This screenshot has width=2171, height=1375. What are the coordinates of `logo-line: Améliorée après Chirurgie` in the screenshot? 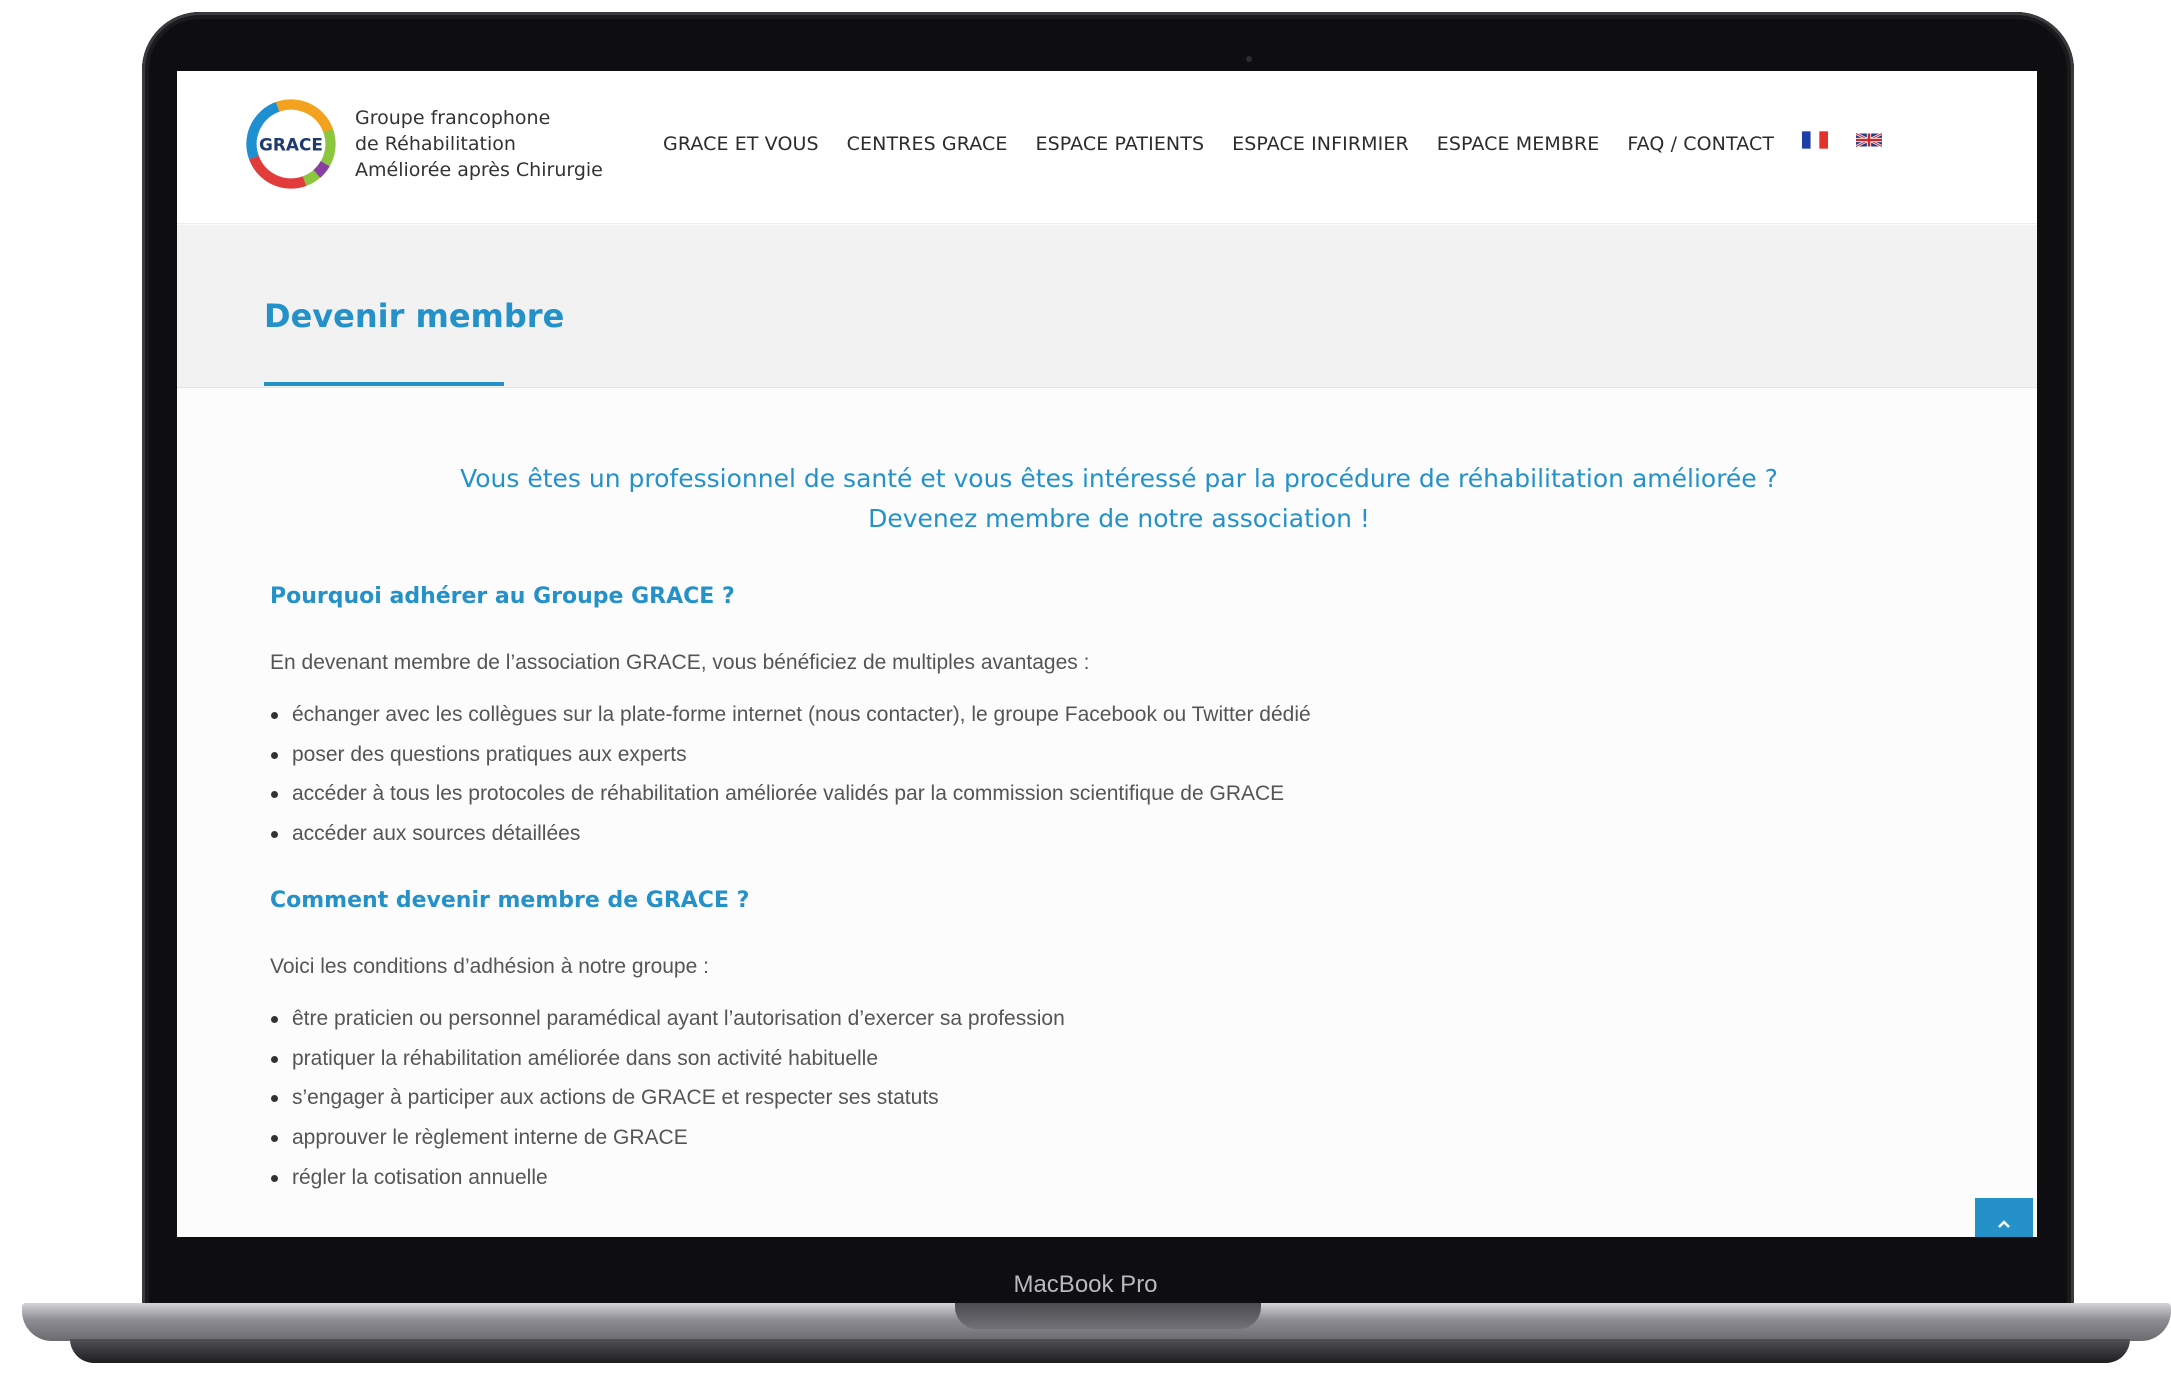 It's located at (479, 170).